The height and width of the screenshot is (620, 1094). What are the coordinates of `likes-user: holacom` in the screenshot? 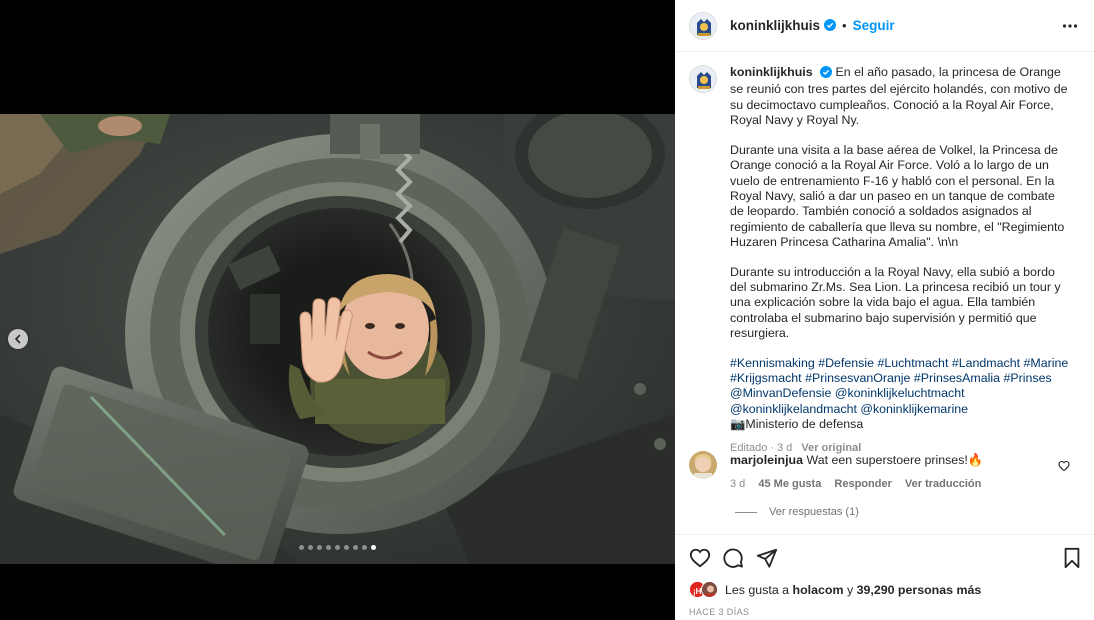 It's located at (818, 590).